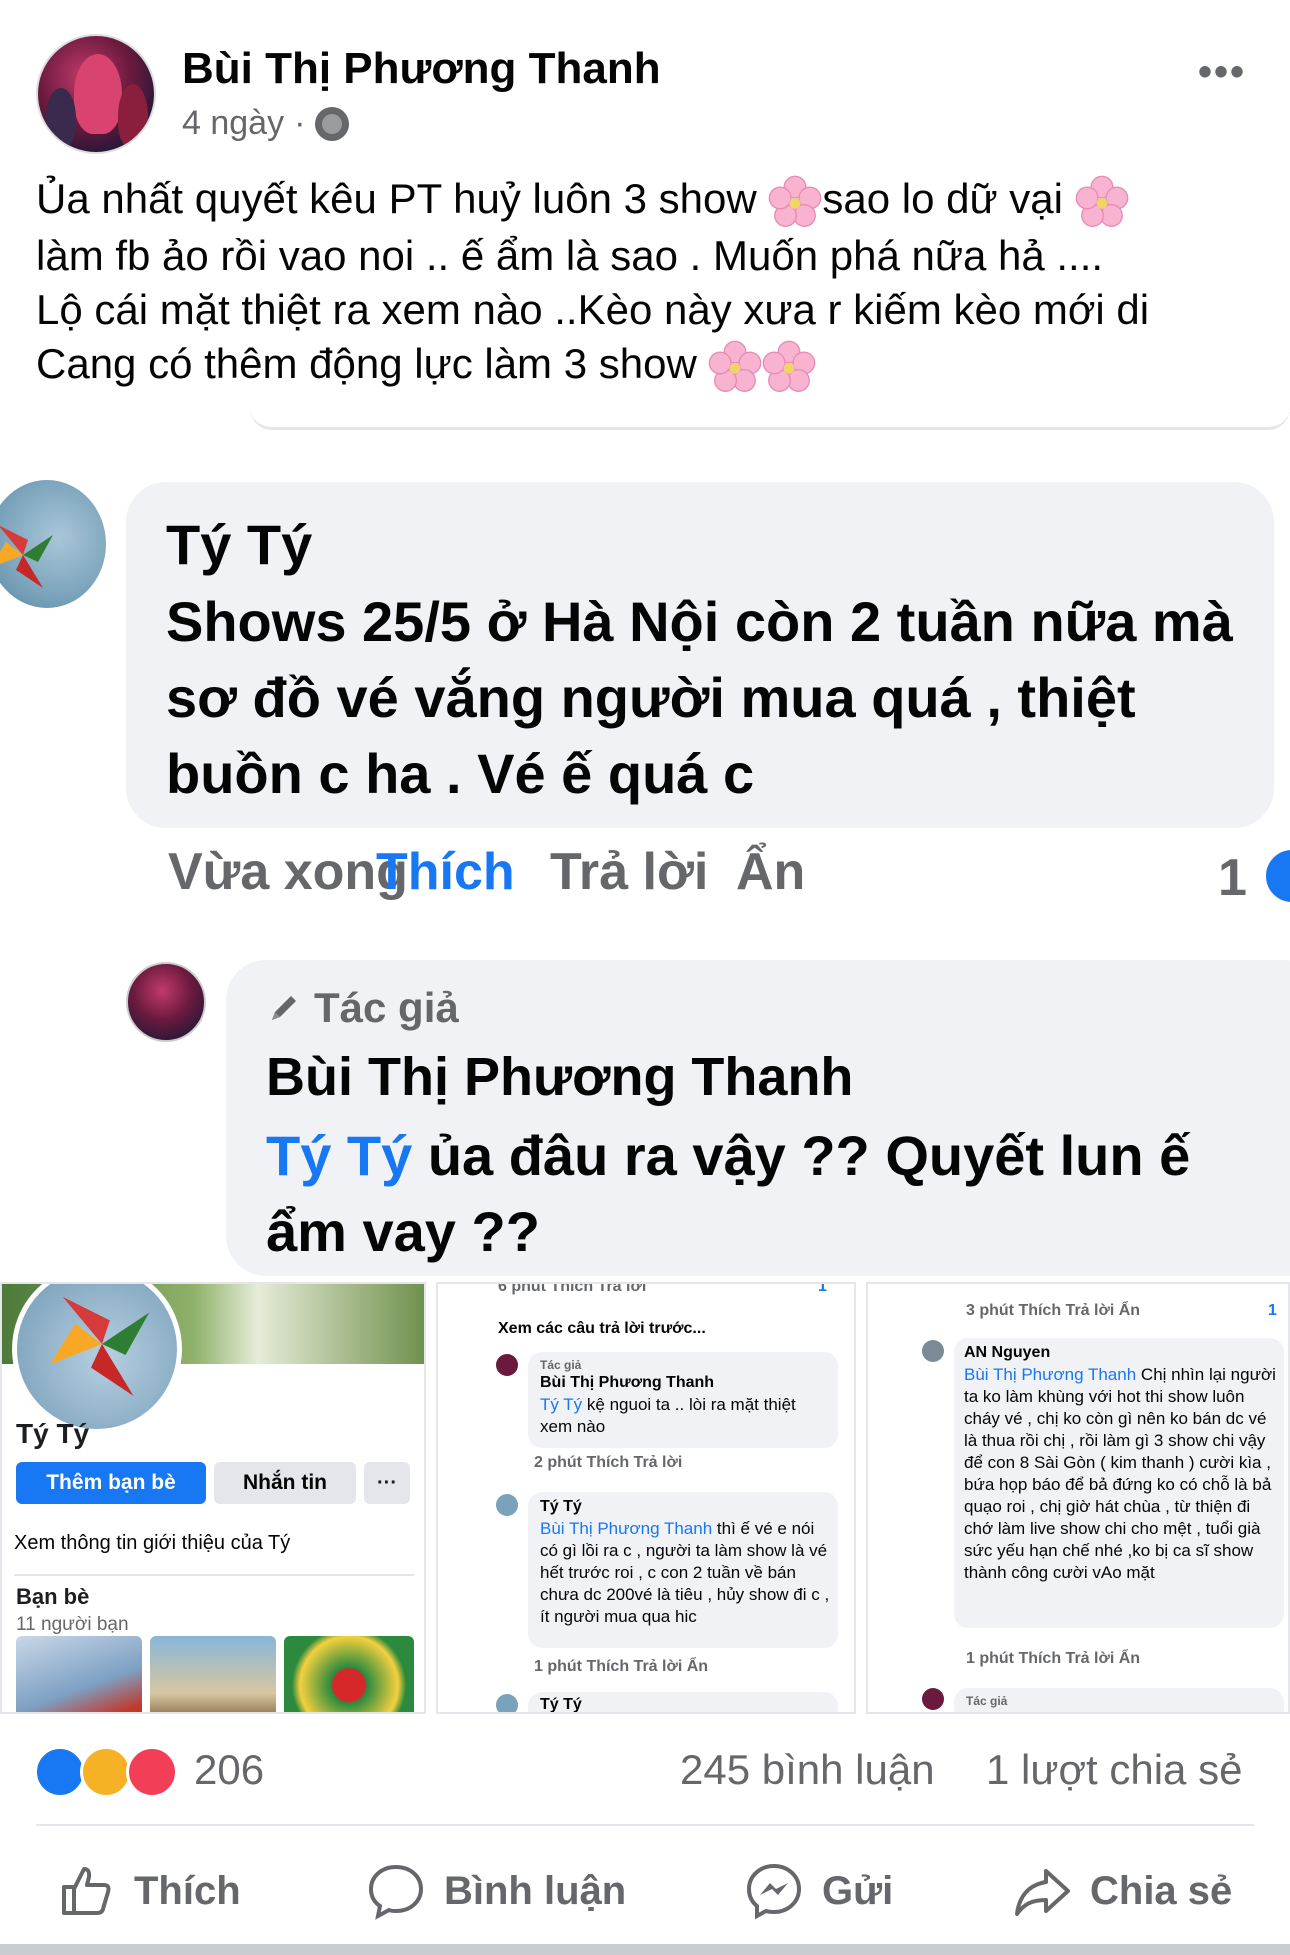  I want to click on like-button: Thích, so click(148, 1891).